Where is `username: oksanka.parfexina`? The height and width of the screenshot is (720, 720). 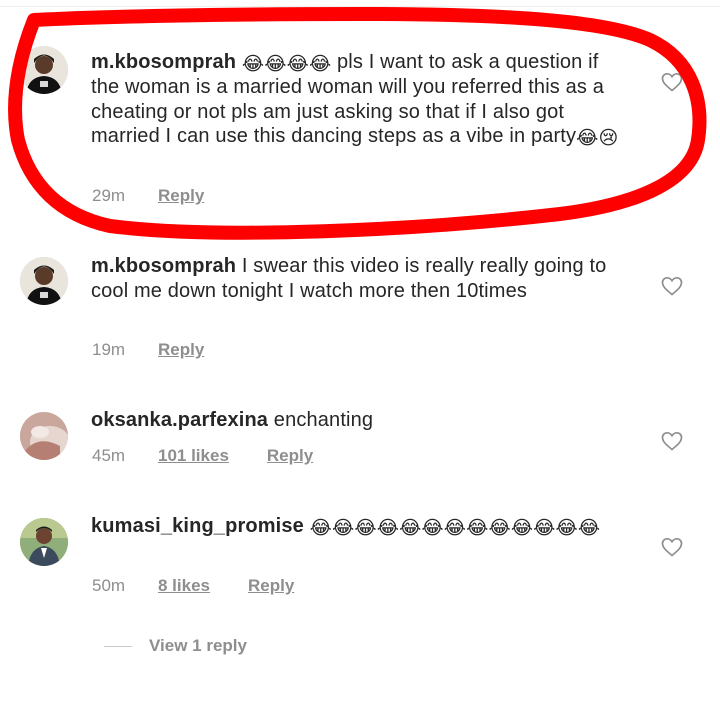
username: oksanka.parfexina is located at coordinates (179, 420).